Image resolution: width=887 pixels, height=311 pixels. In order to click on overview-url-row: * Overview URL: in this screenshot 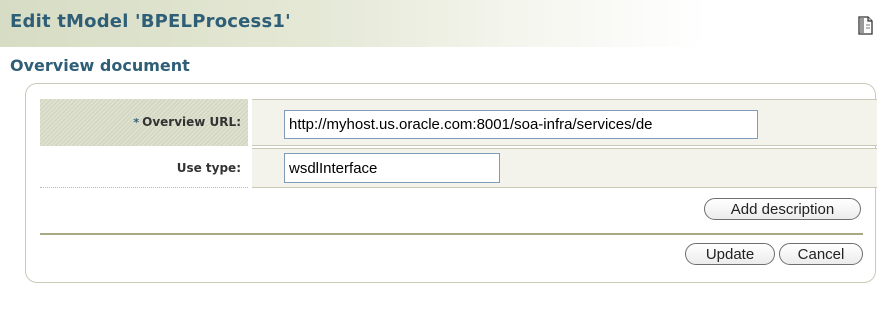, I will do `click(458, 122)`.